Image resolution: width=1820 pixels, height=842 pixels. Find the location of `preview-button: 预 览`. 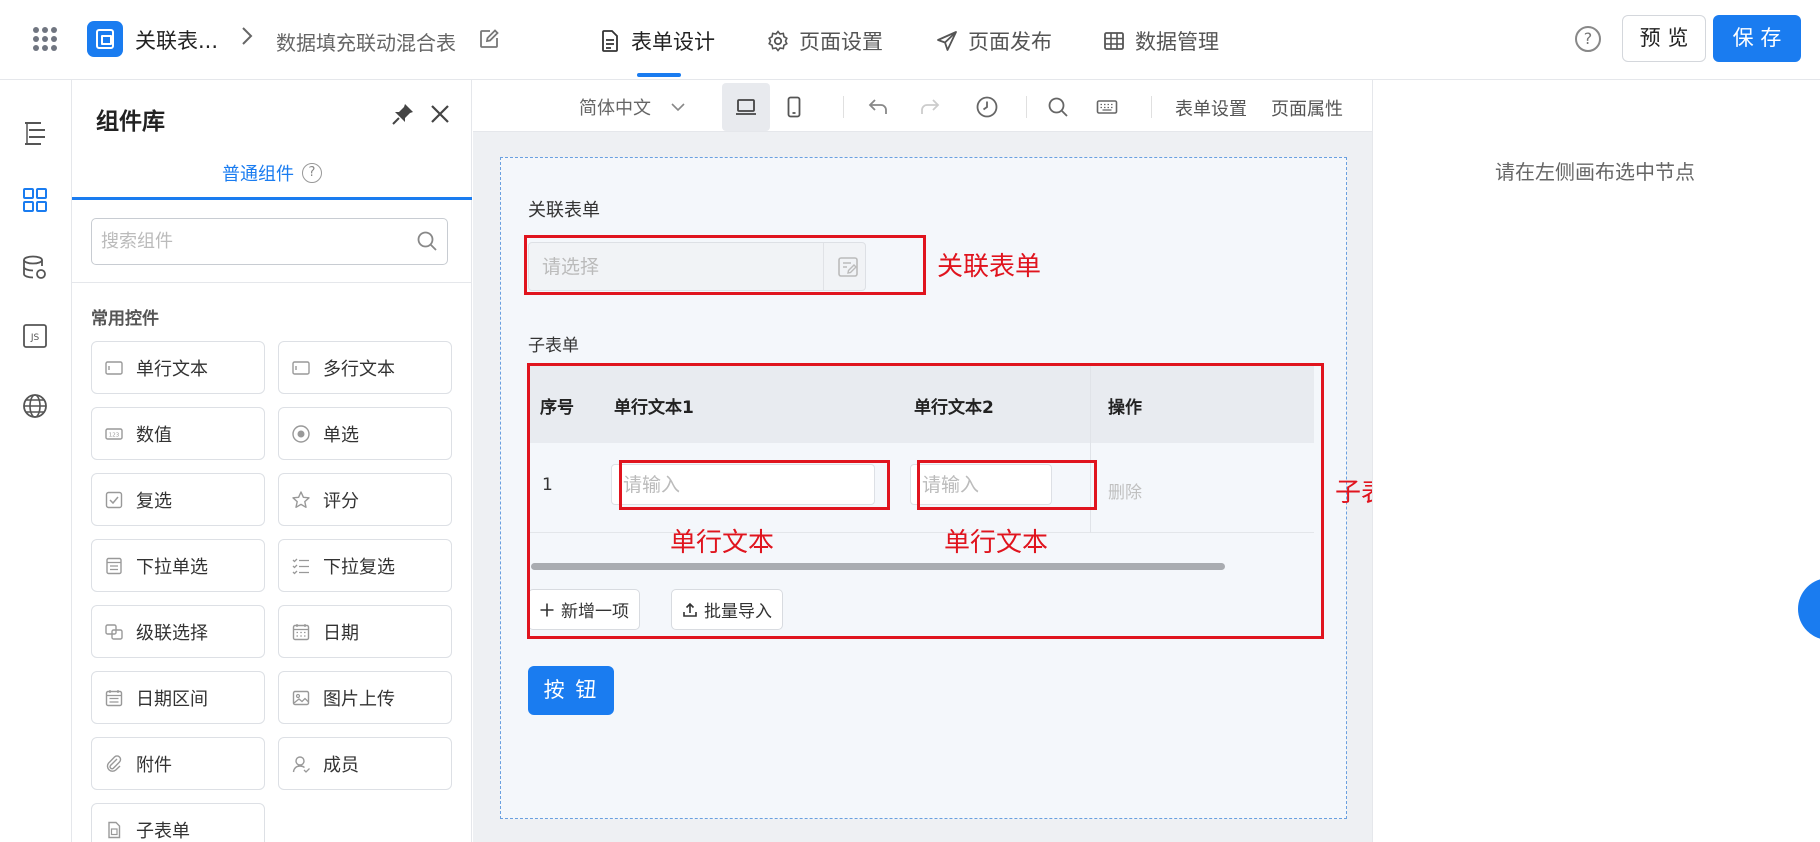

preview-button: 预 览 is located at coordinates (1664, 38).